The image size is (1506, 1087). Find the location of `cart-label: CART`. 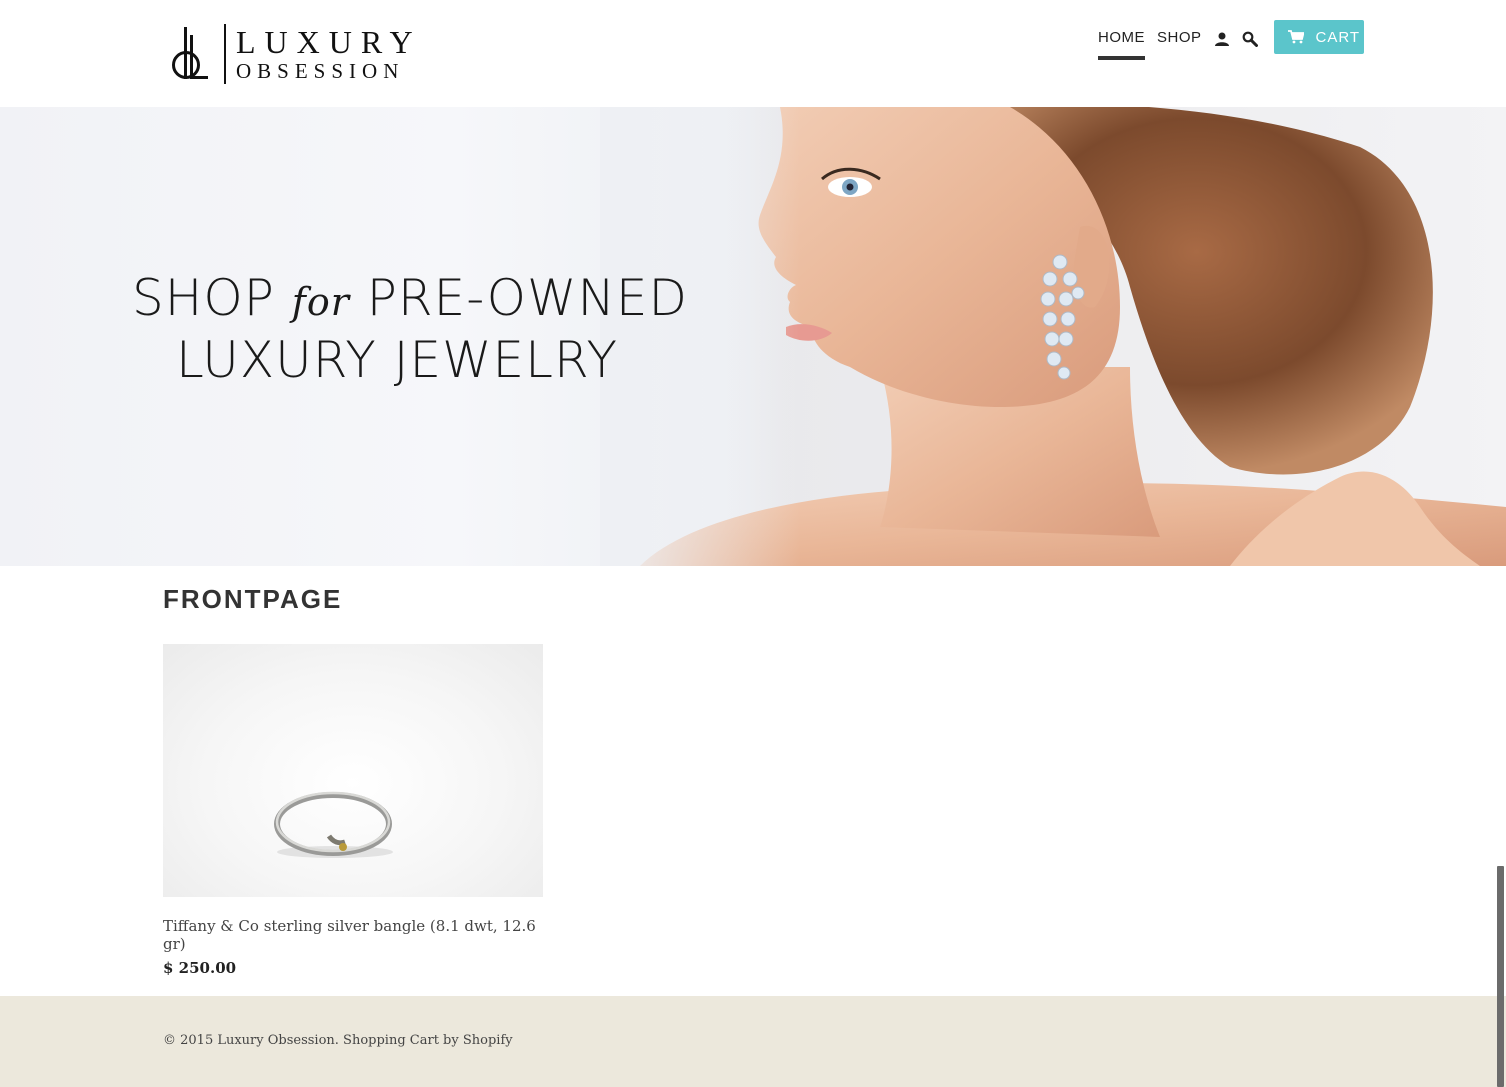

cart-label: CART is located at coordinates (1338, 37).